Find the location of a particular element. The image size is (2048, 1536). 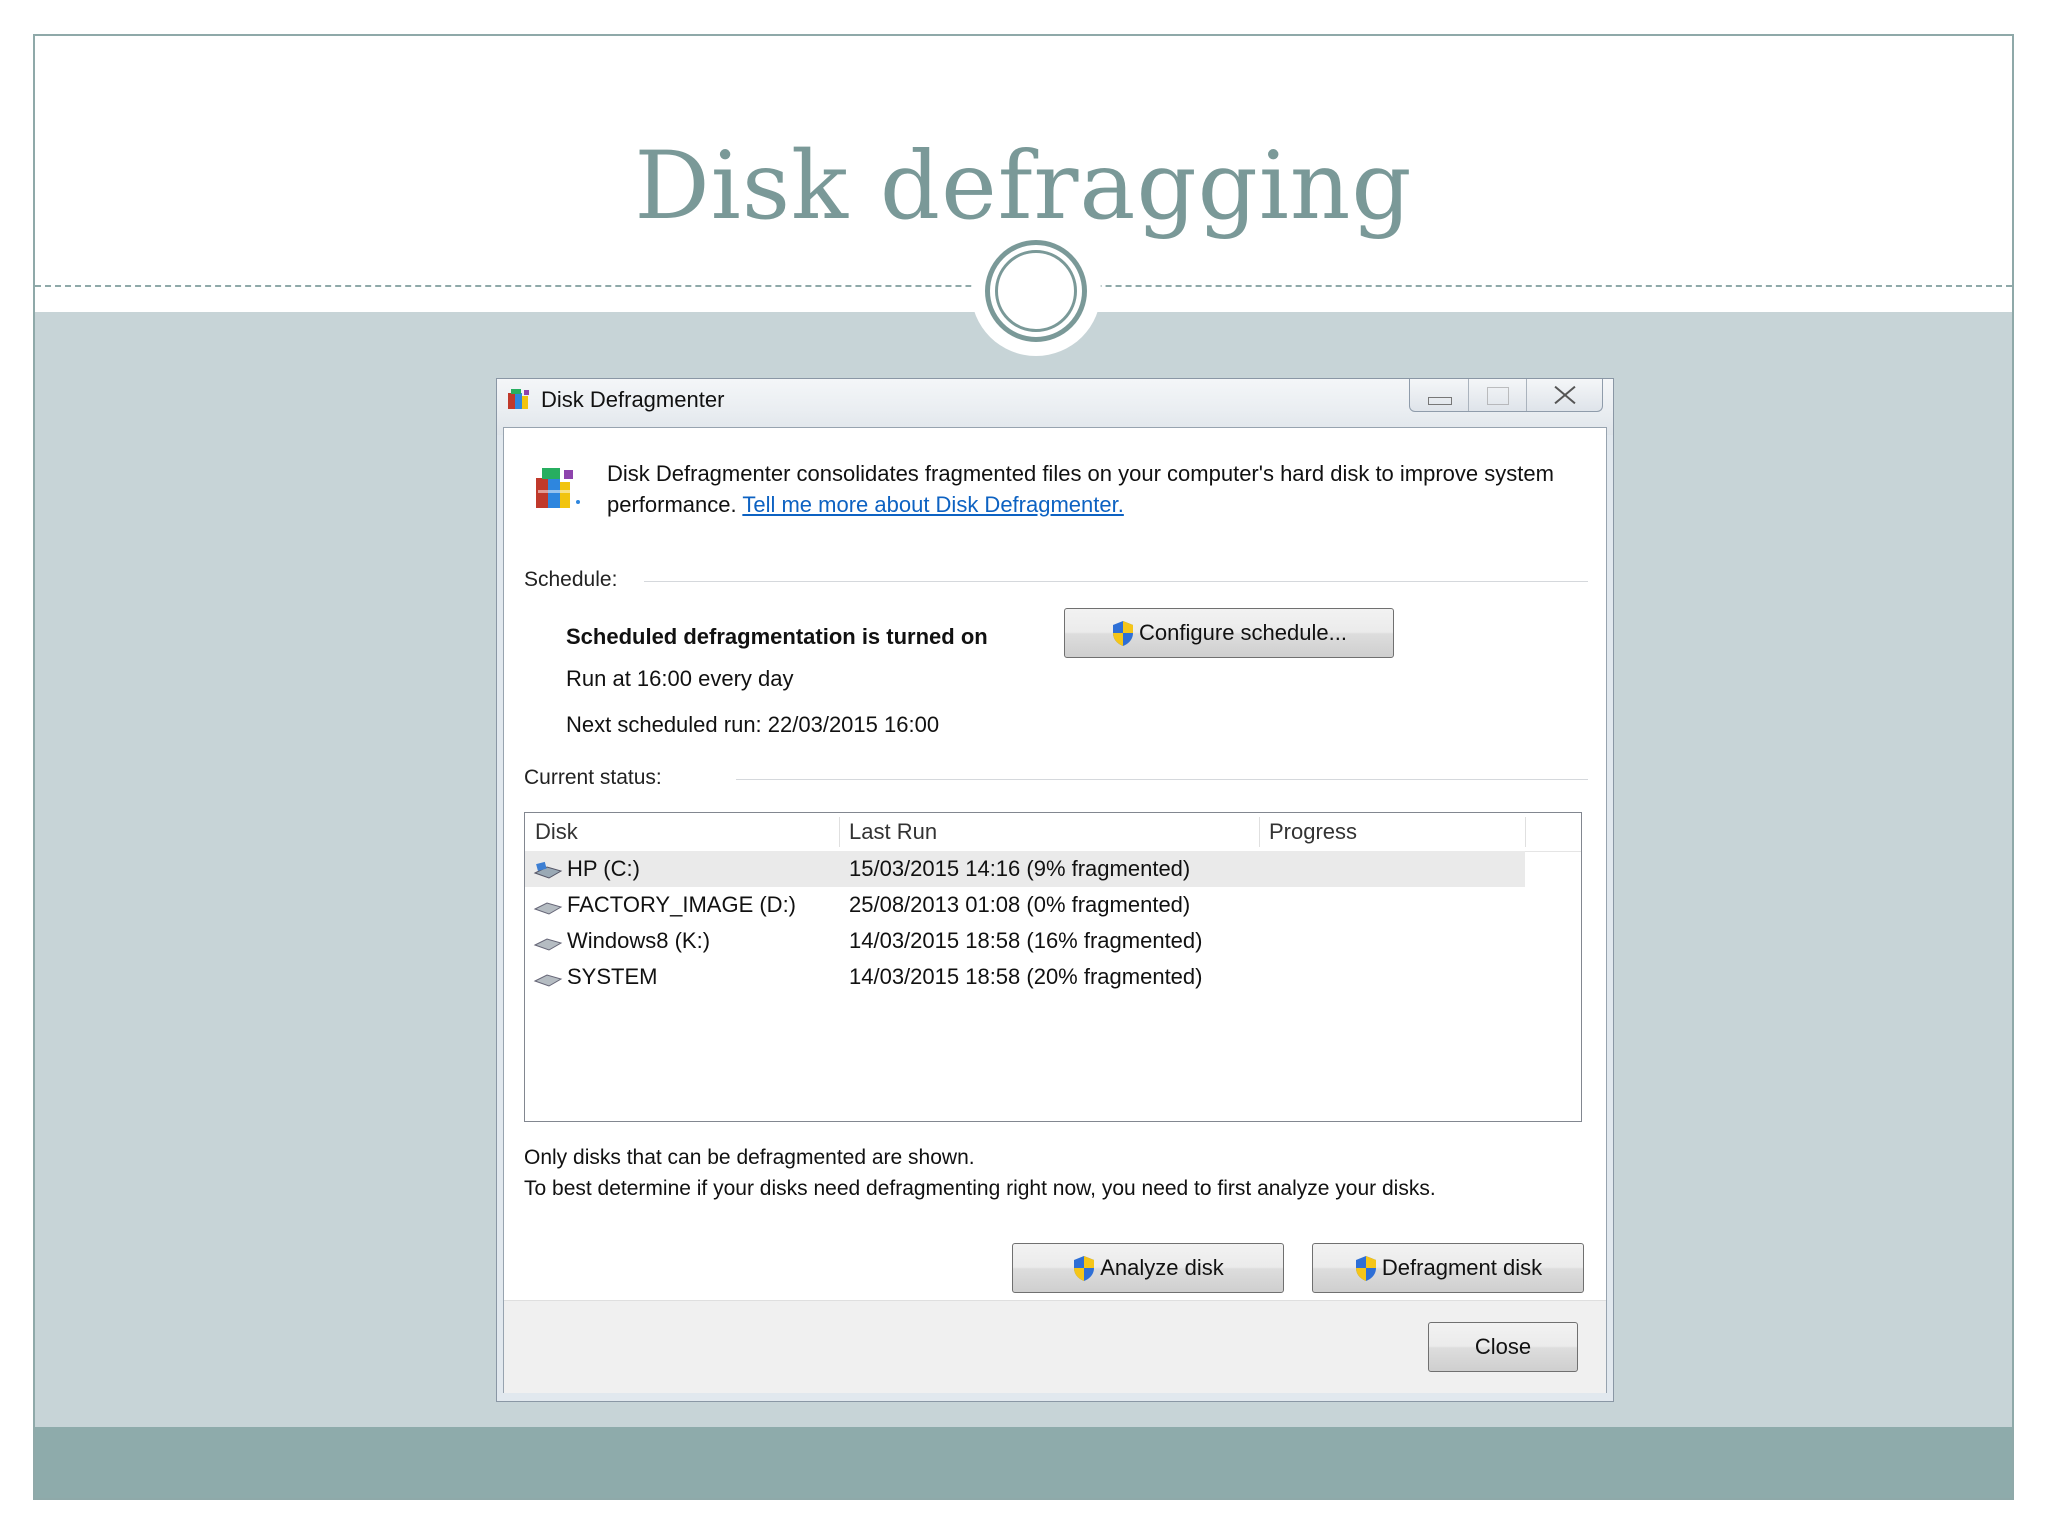

disk-last-run: 25/08/2013 01:08 (0% fragmented) is located at coordinates (1020, 904).